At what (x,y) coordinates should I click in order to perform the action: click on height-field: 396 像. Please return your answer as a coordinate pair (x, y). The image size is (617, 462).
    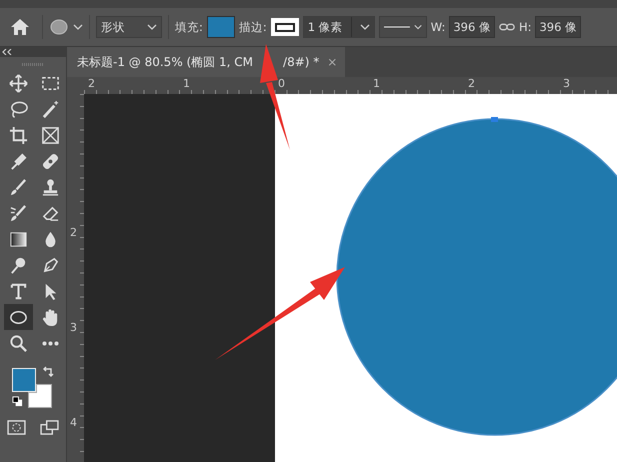
    Looking at the image, I should click on (558, 27).